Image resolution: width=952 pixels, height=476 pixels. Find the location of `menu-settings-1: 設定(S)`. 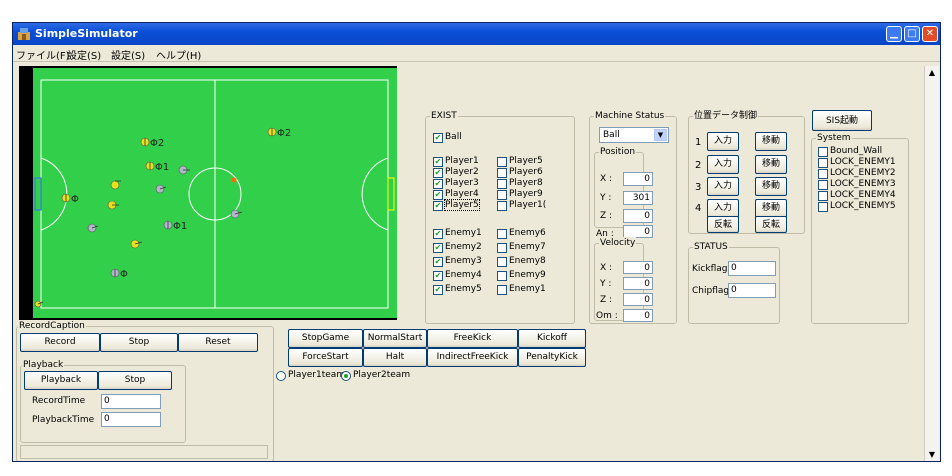

menu-settings-1: 設定(S) is located at coordinates (84, 54).